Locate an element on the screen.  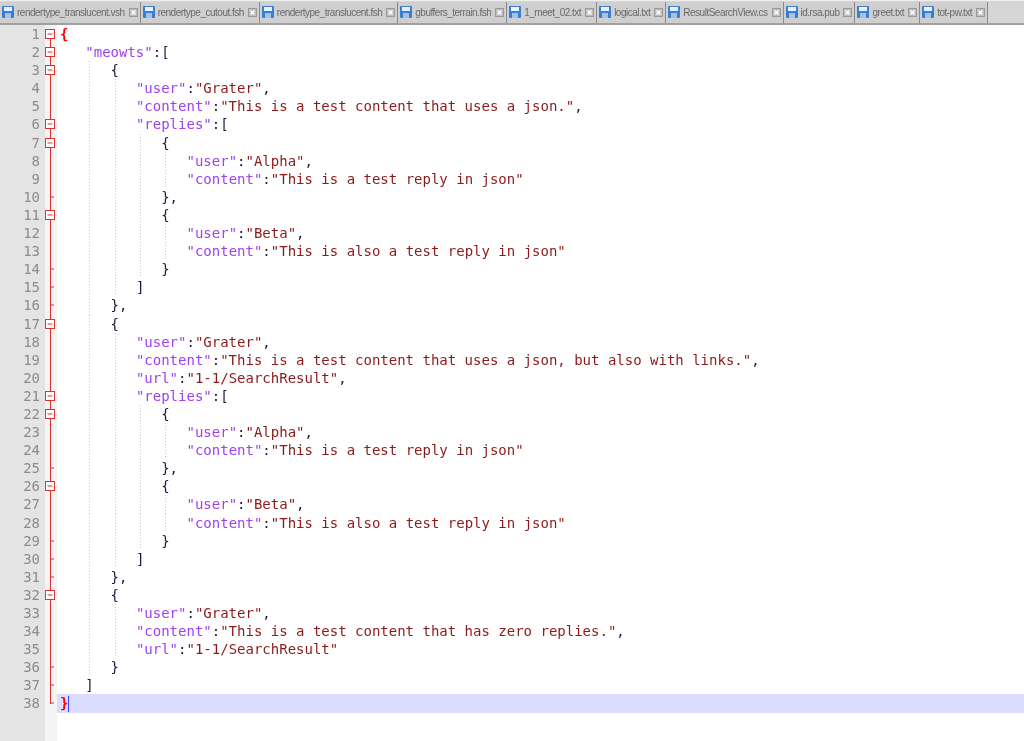
line-number: 4 is located at coordinates (35, 88).